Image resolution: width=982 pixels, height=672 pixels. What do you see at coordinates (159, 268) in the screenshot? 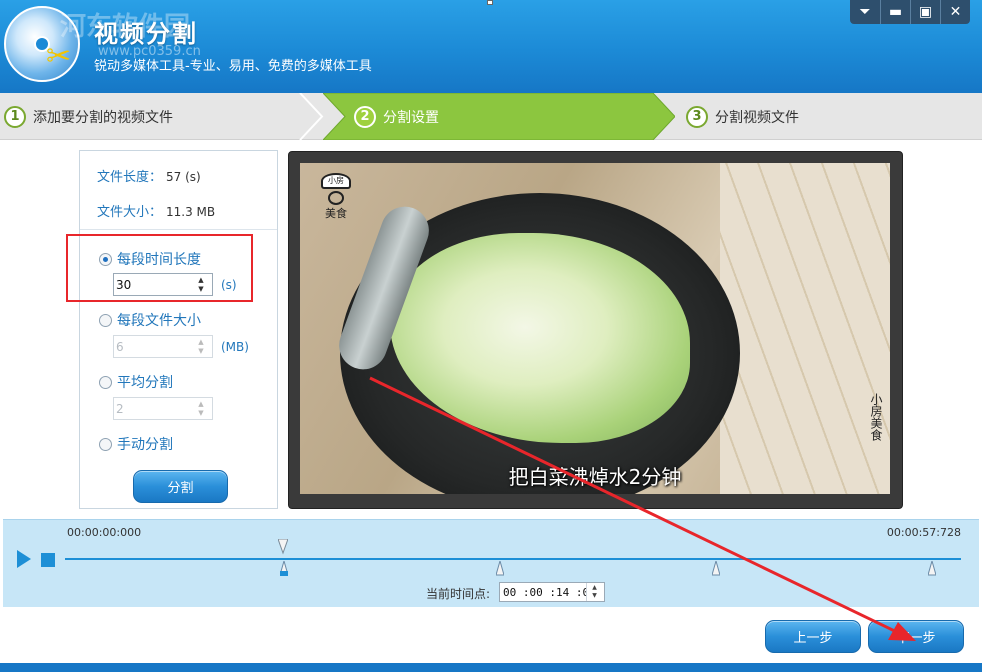
I see `annotation-highlight-box` at bounding box center [159, 268].